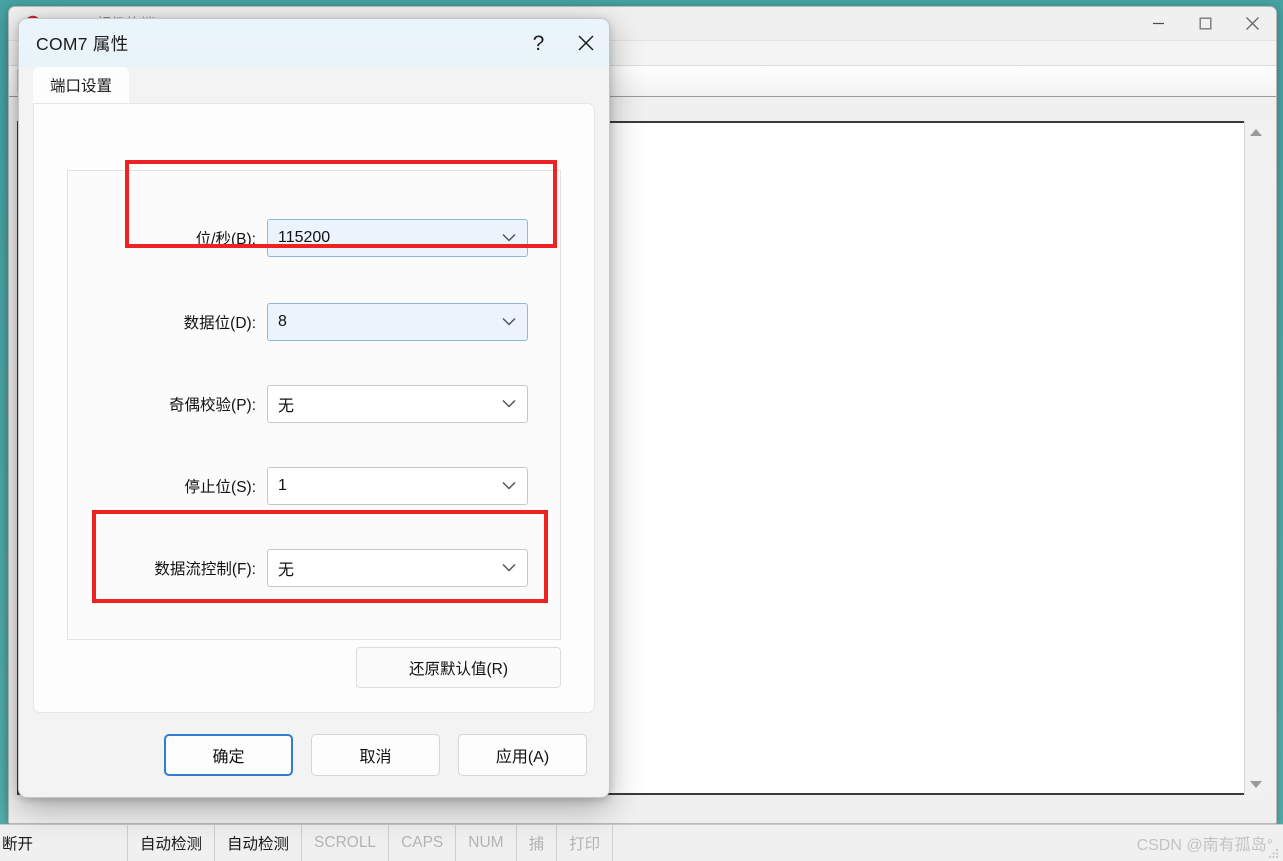  Describe the element at coordinates (585, 43) in the screenshot. I see `dialog-close-icon` at that location.